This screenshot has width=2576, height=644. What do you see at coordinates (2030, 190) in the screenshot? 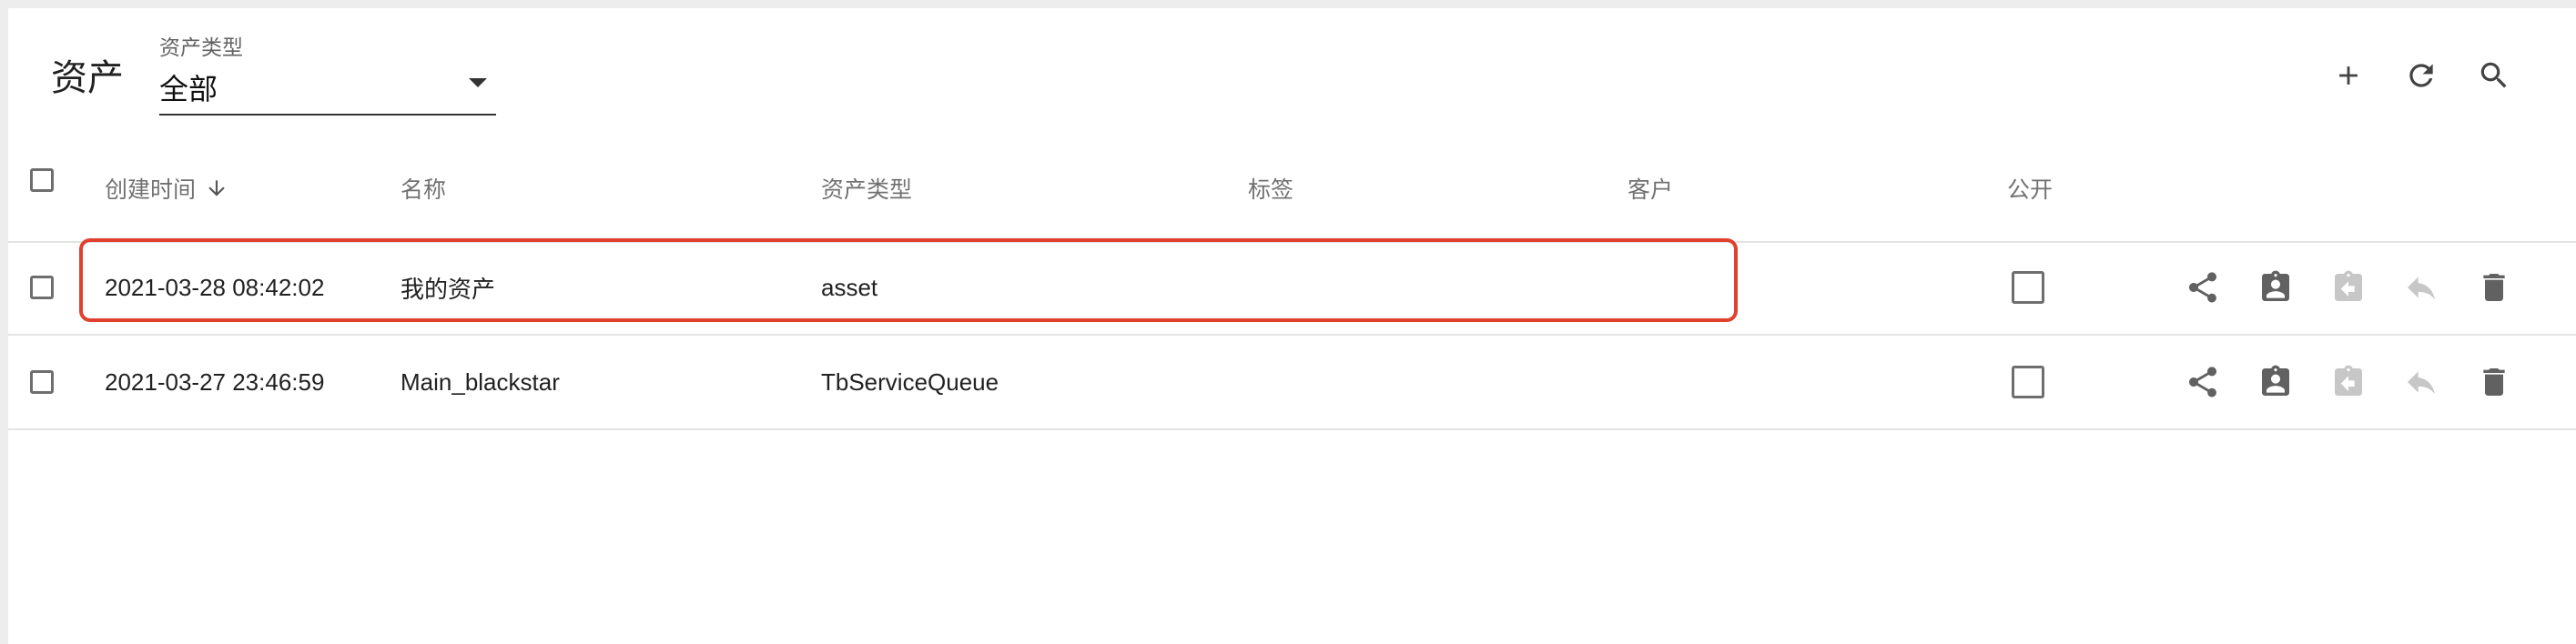
I see `column-header-public: 公开` at bounding box center [2030, 190].